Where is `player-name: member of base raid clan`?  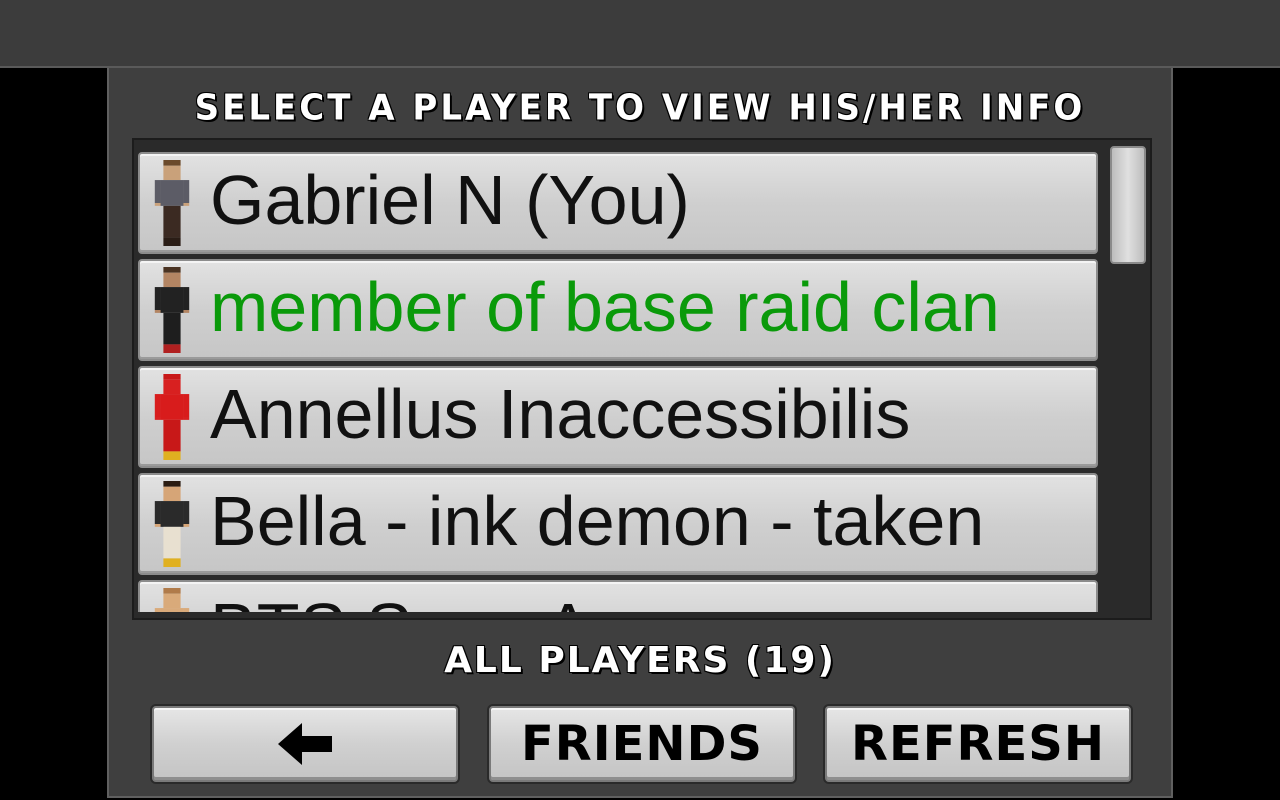
player-name: member of base raid clan is located at coordinates (605, 307).